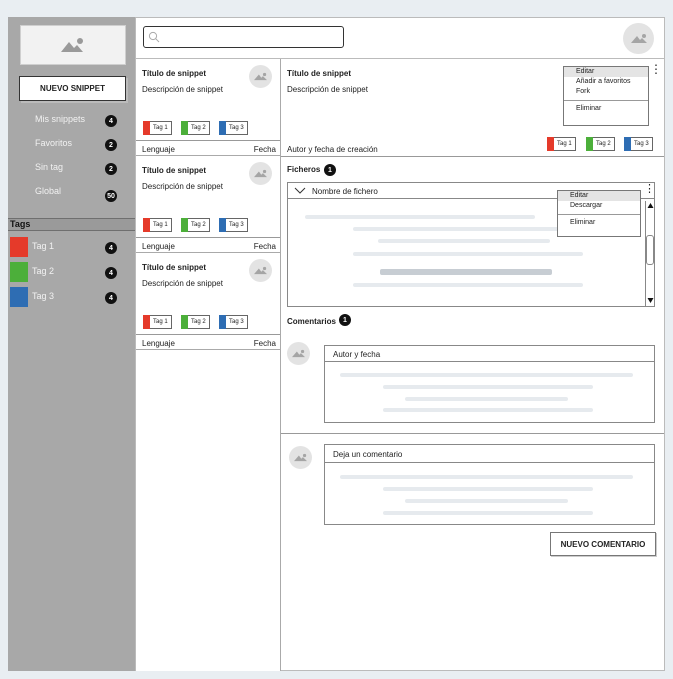 This screenshot has height=679, width=673. I want to click on comment-avatar, so click(298, 353).